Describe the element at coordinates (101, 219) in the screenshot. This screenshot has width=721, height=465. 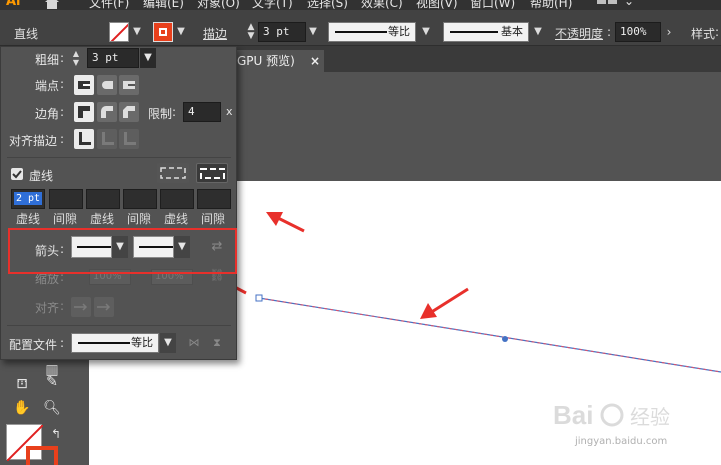
I see `dash-2-label: 虚线` at that location.